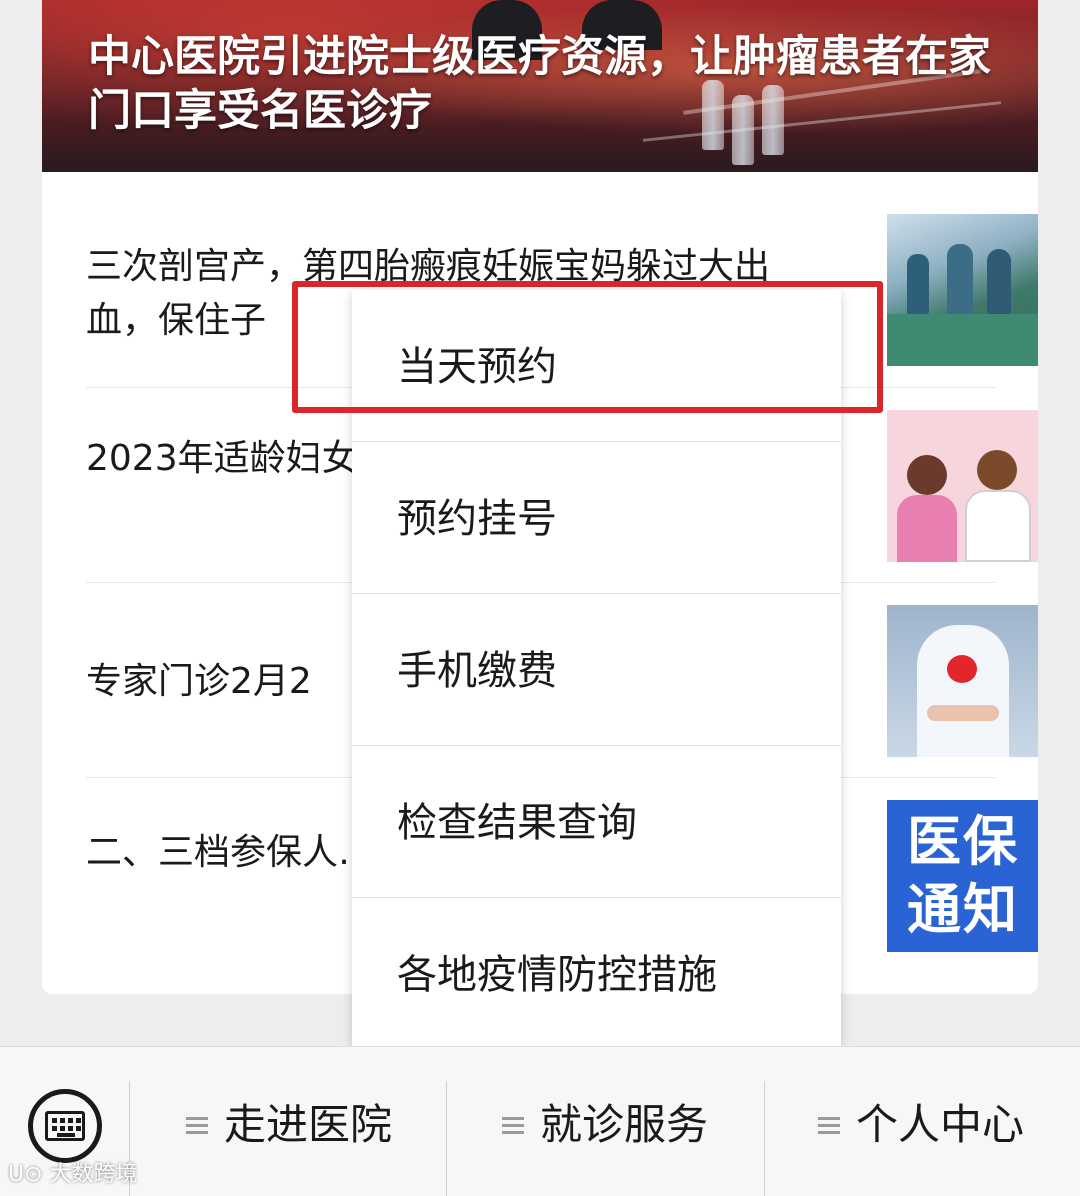 The image size is (1080, 1196). I want to click on watermark-logo-icon: ᑌ⊙, so click(25, 1174).